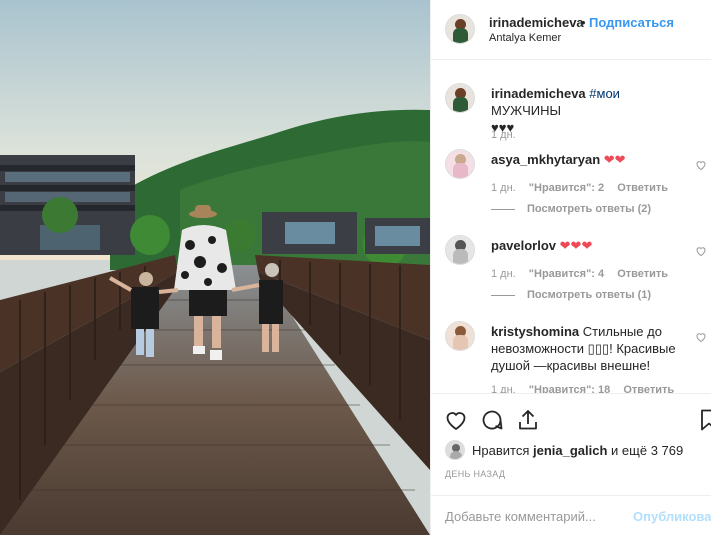 This screenshot has width=711, height=535. I want to click on publish-button: Опубликовать, so click(672, 516).